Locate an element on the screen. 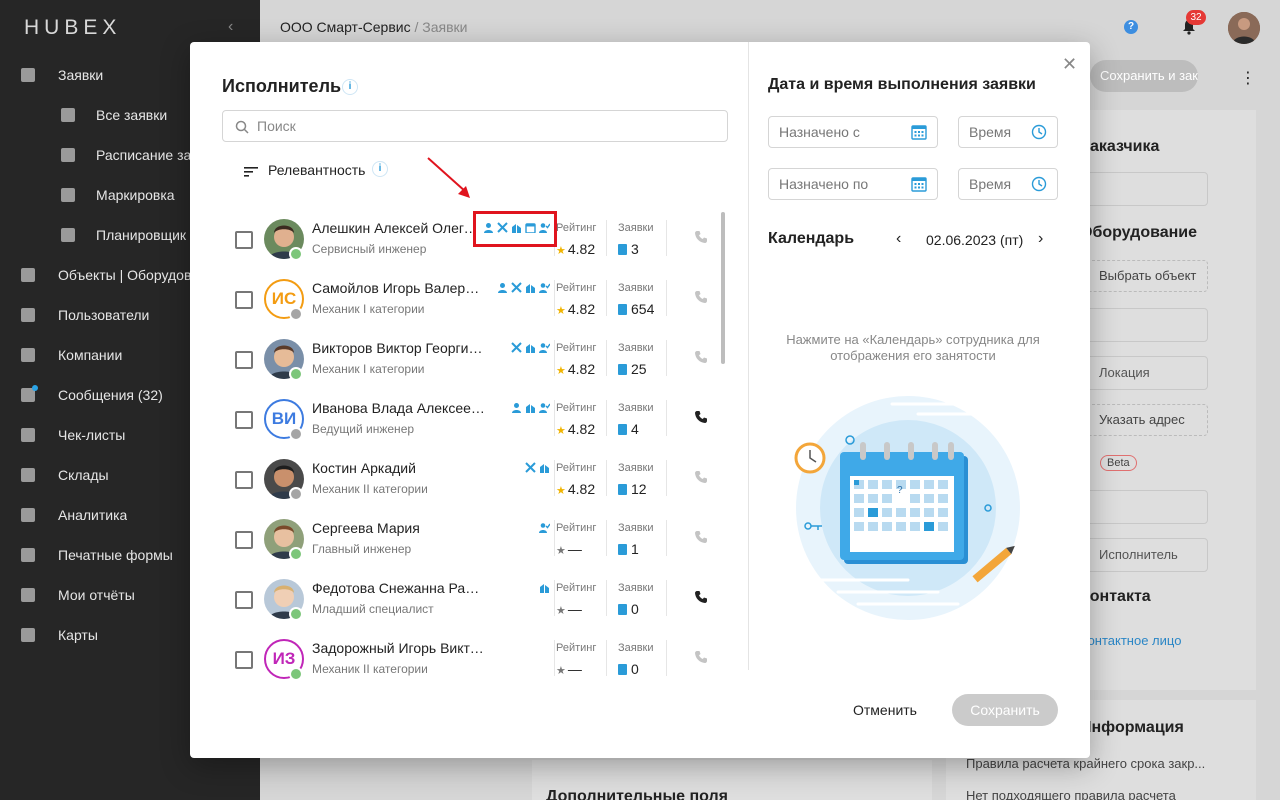 The image size is (1280, 800). timer-icon is located at coordinates (68, 235).